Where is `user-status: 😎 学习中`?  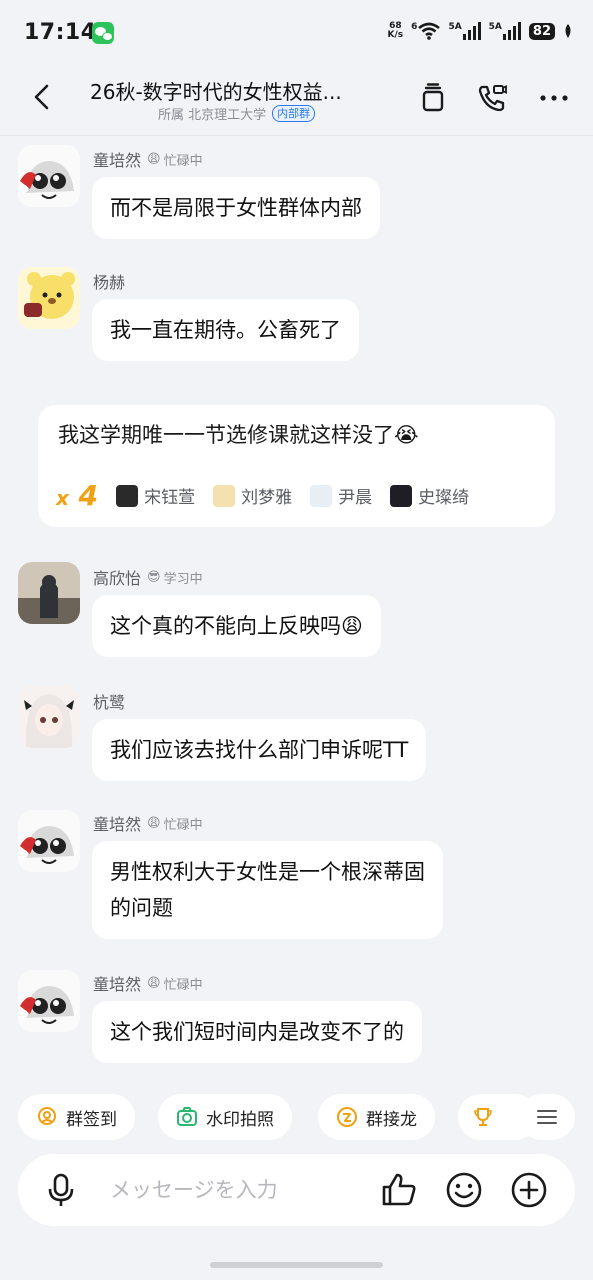
user-status: 😎 学习中 is located at coordinates (175, 577).